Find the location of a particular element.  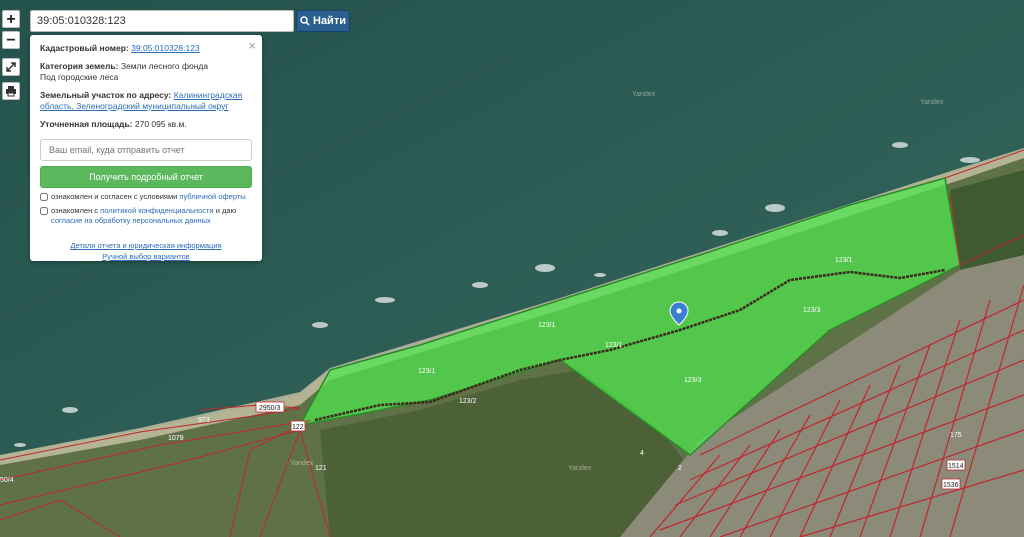

search-button: Найти is located at coordinates (323, 21).